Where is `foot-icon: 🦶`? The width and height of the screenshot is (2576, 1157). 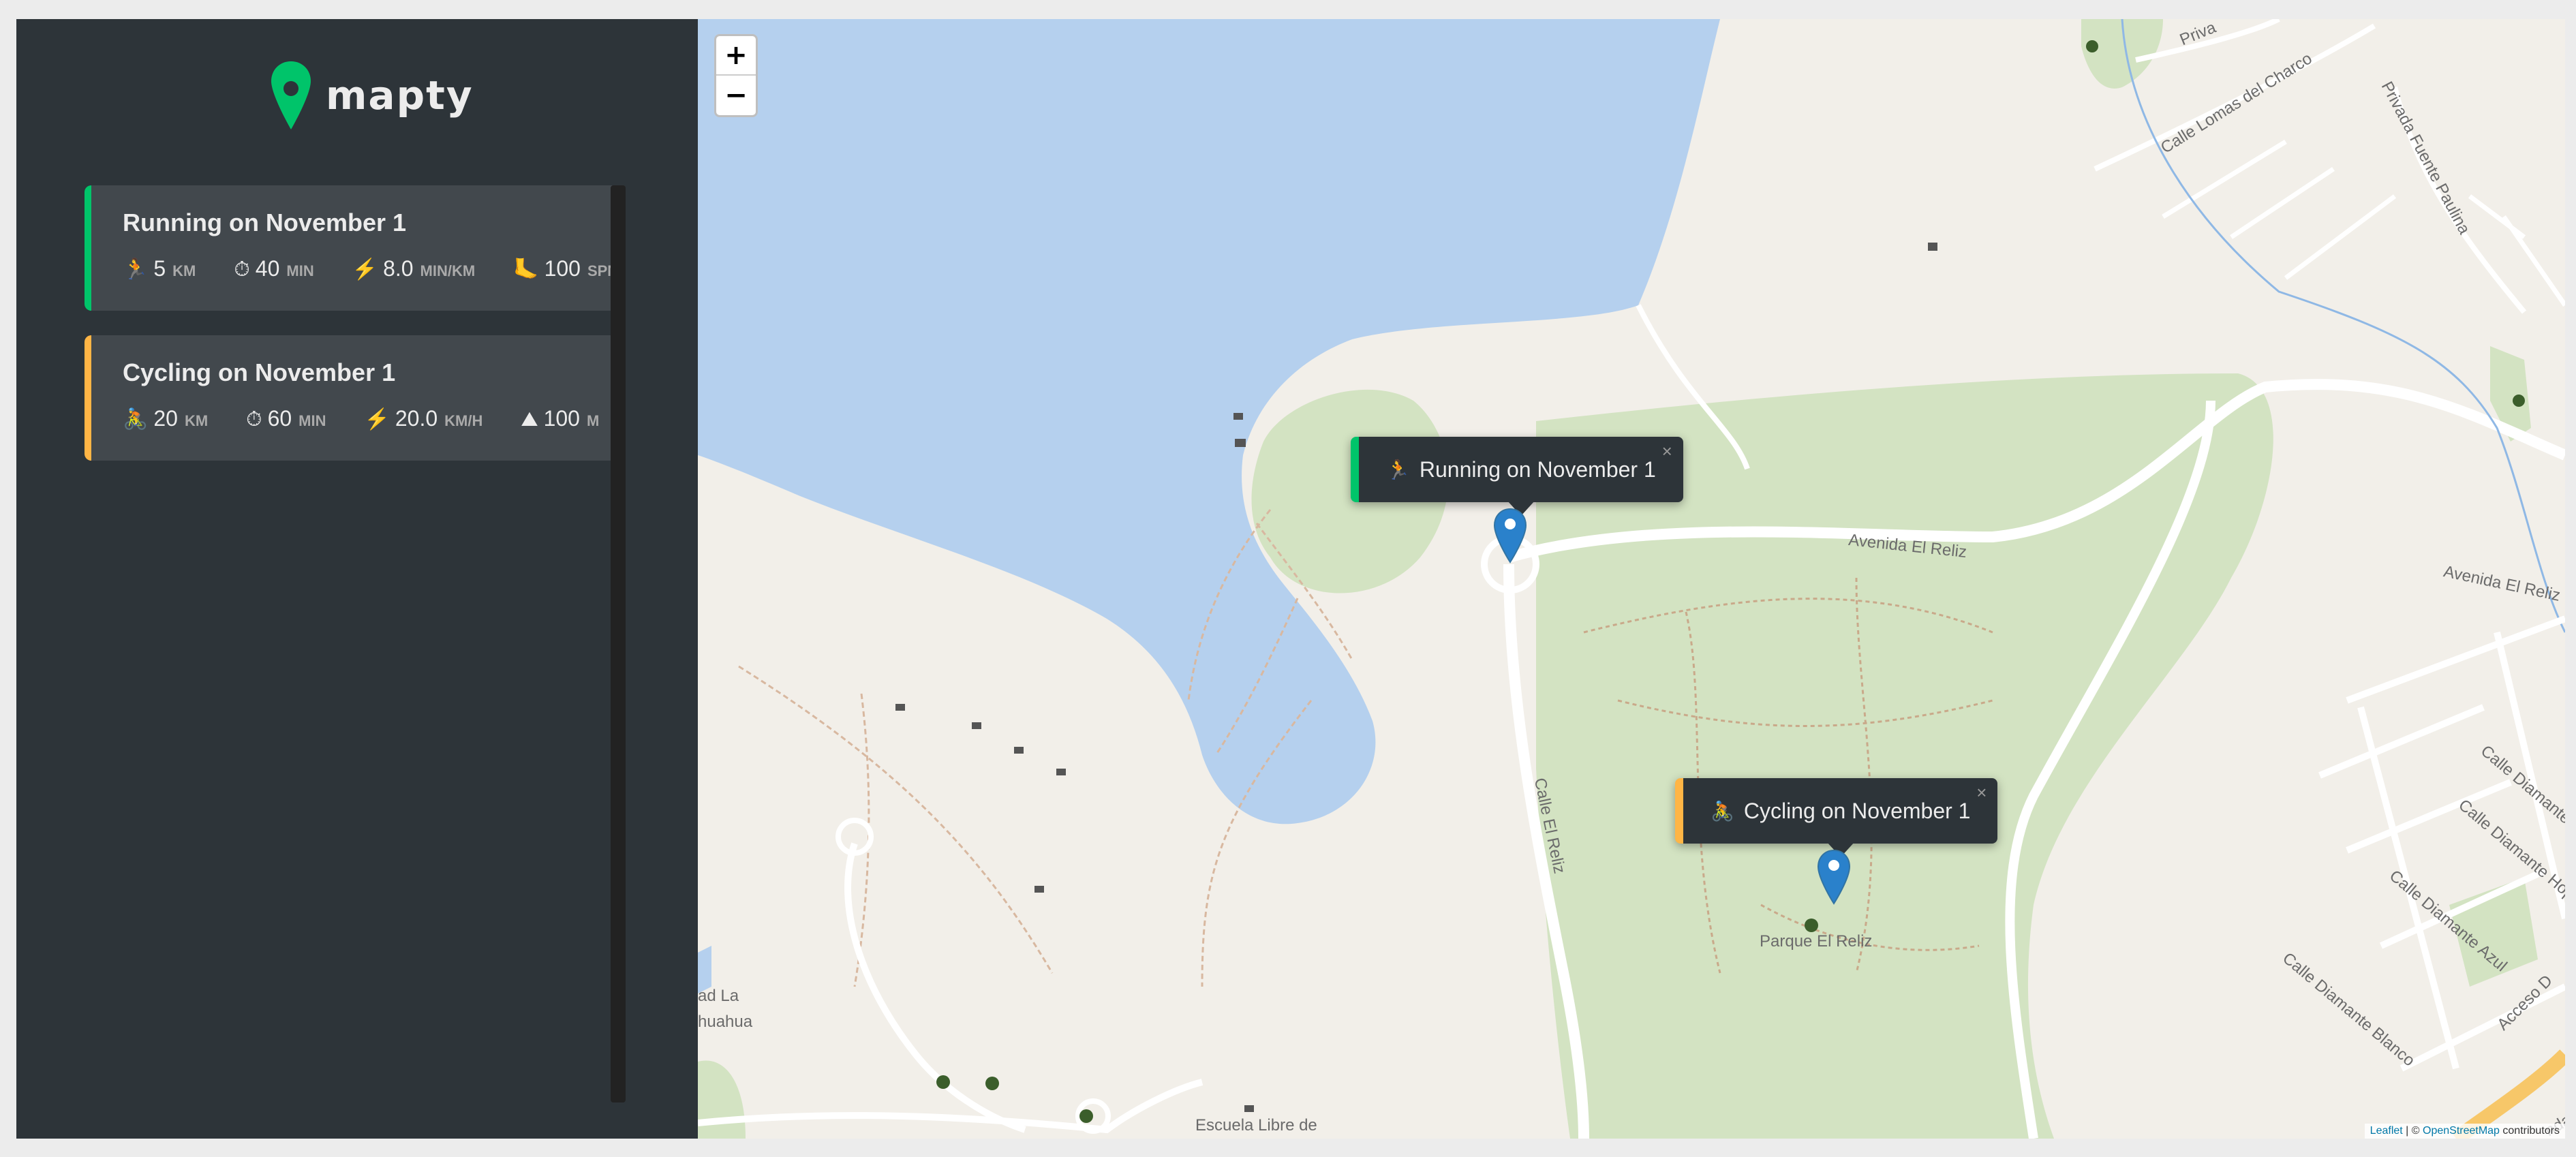
foot-icon: 🦶 is located at coordinates (526, 269).